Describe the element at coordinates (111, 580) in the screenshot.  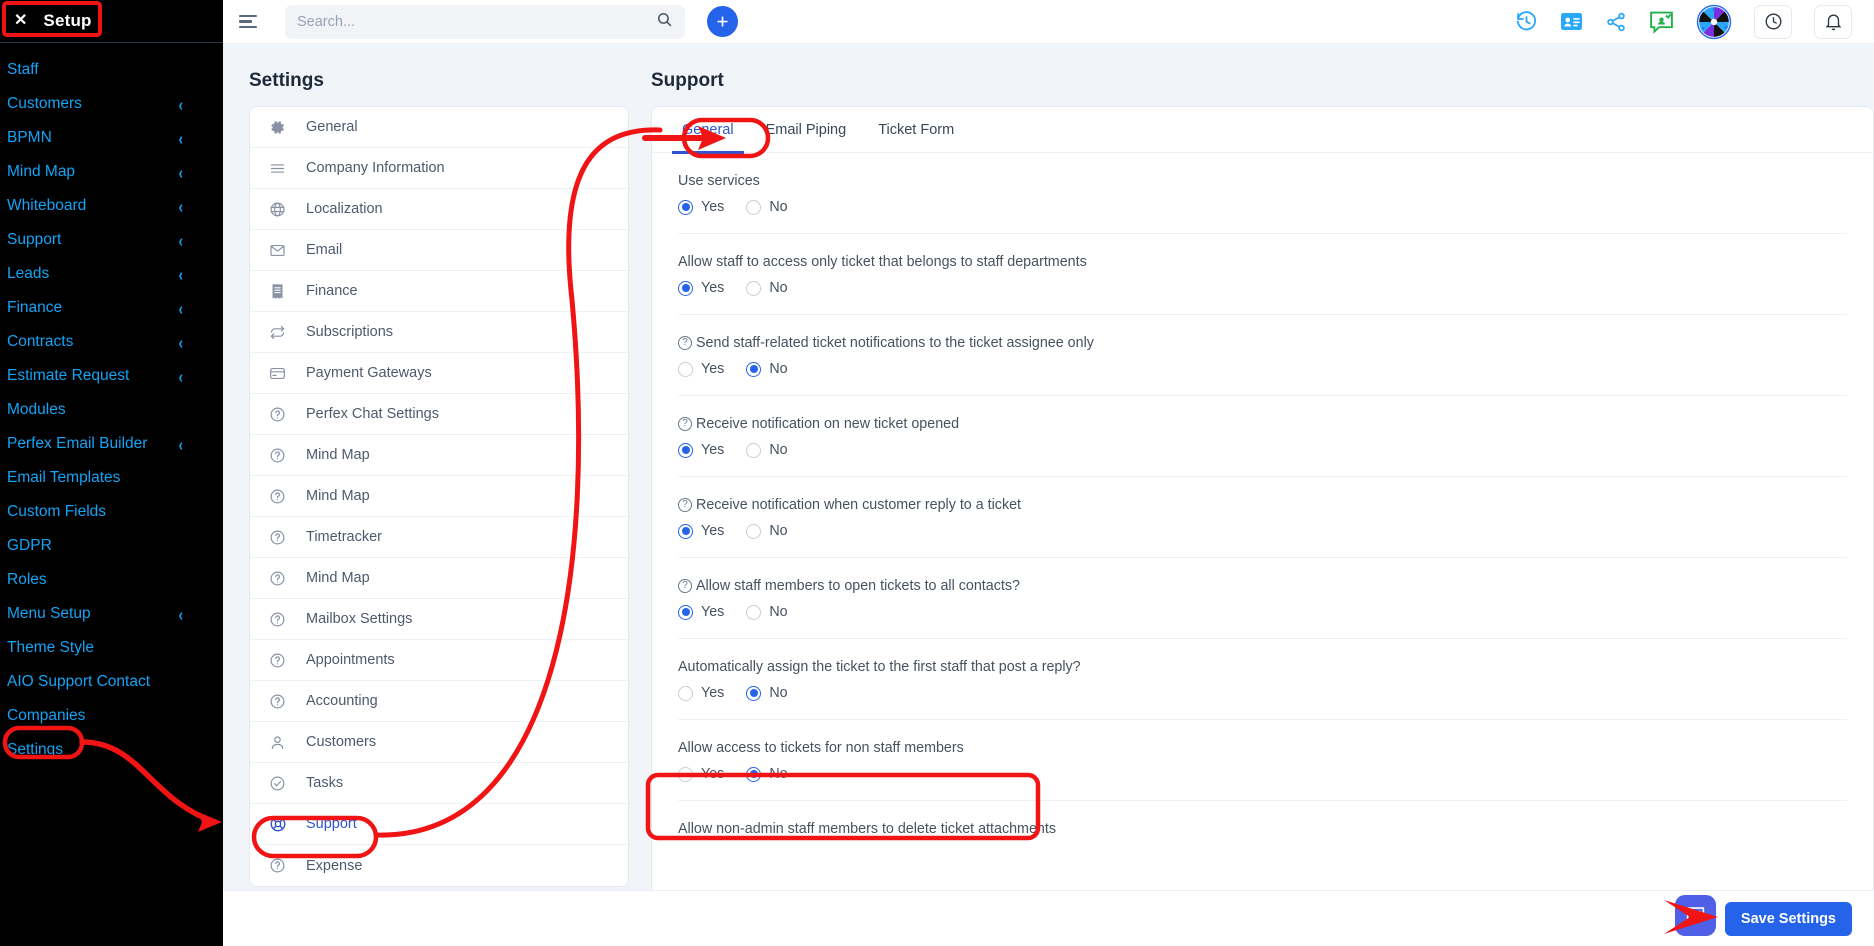
I see `sidebar-item-roles: Roles` at that location.